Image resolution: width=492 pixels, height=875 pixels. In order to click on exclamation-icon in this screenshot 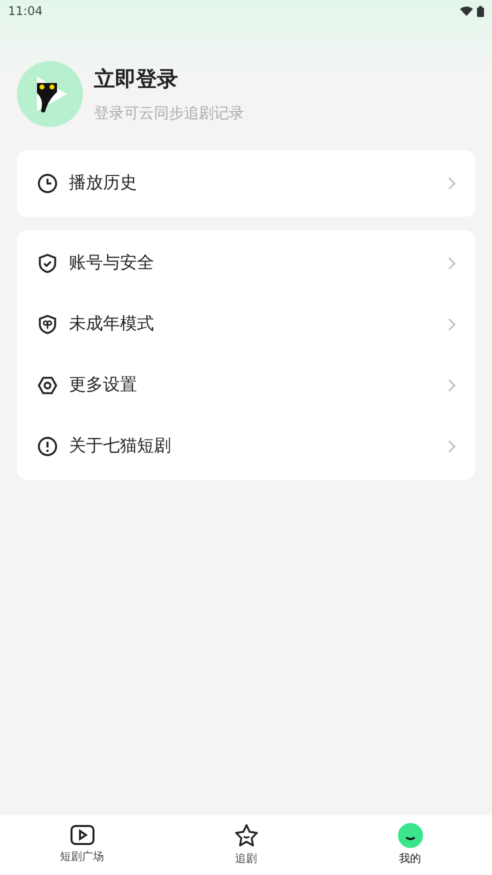, I will do `click(47, 446)`.